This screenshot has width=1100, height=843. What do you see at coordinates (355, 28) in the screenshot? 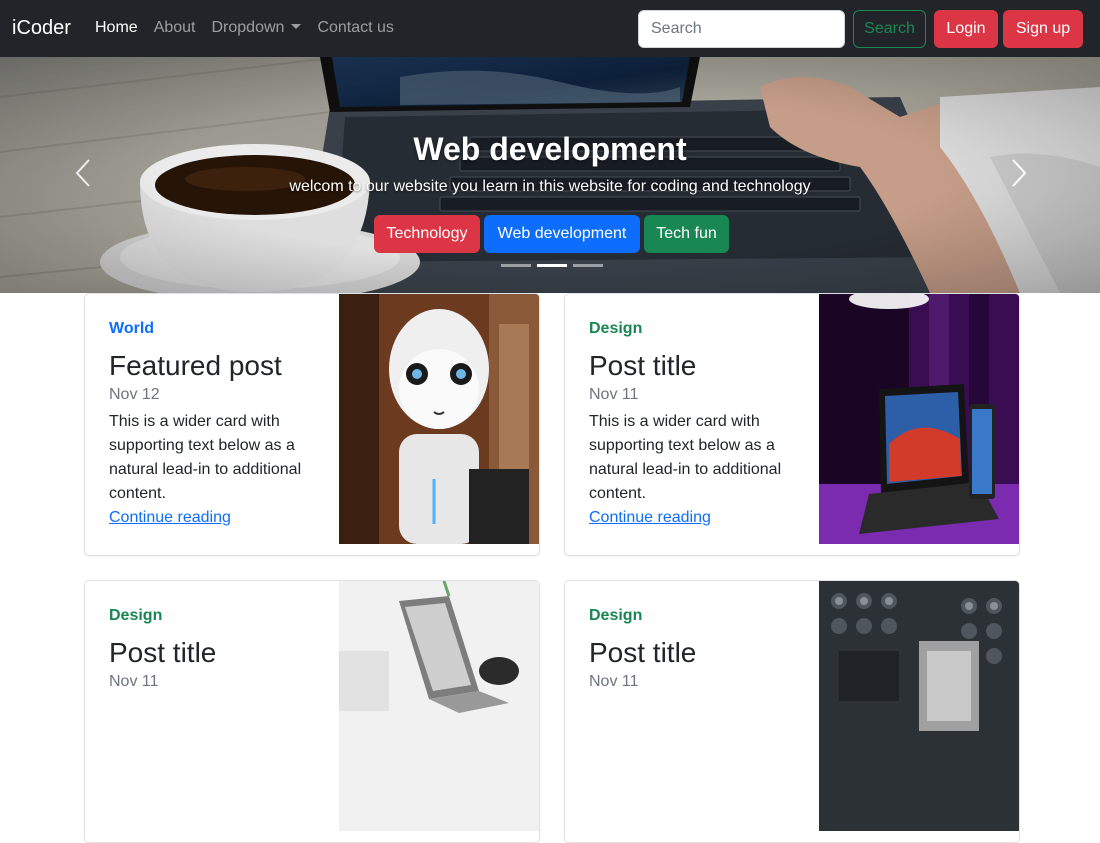
I see `nav-link-contact: Contact us` at bounding box center [355, 28].